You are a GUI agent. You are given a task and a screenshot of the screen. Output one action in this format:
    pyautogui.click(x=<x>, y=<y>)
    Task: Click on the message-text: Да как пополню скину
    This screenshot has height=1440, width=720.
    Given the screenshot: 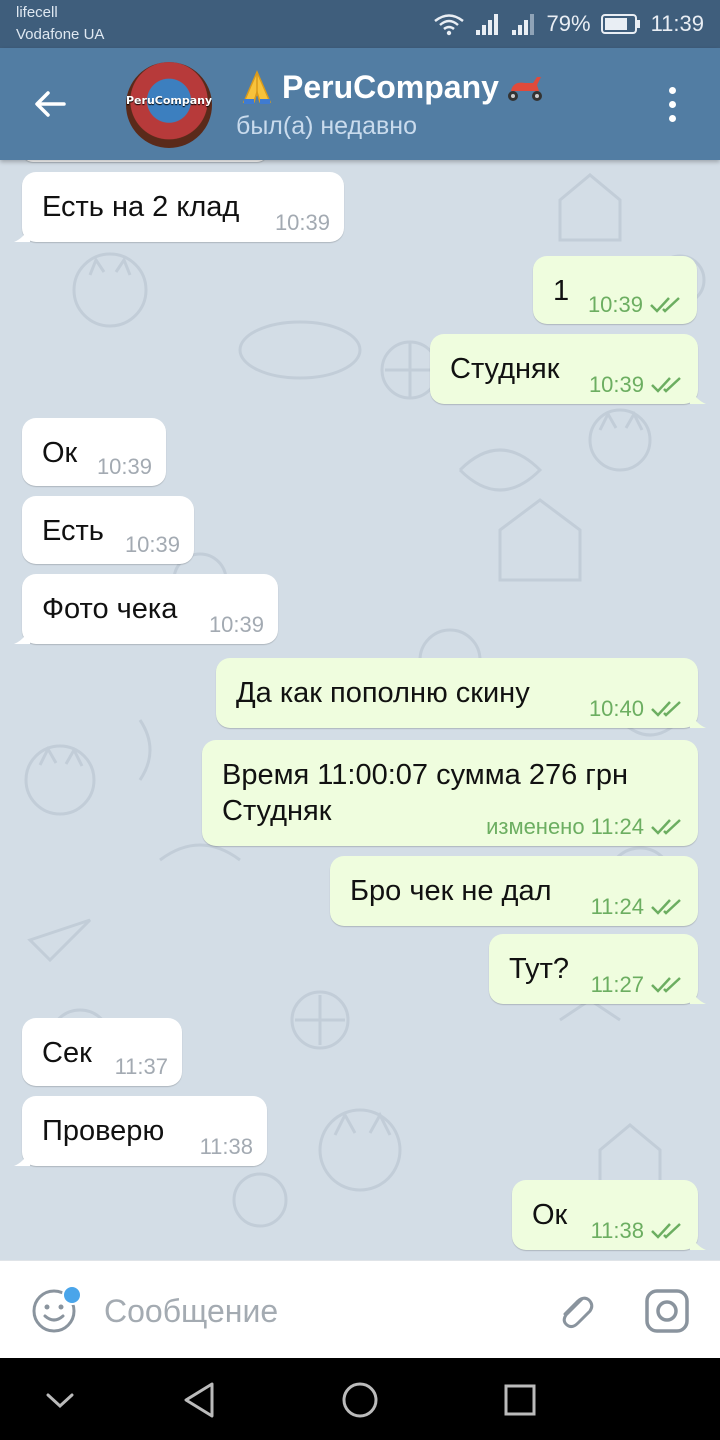 What is the action you would take?
    pyautogui.click(x=383, y=693)
    